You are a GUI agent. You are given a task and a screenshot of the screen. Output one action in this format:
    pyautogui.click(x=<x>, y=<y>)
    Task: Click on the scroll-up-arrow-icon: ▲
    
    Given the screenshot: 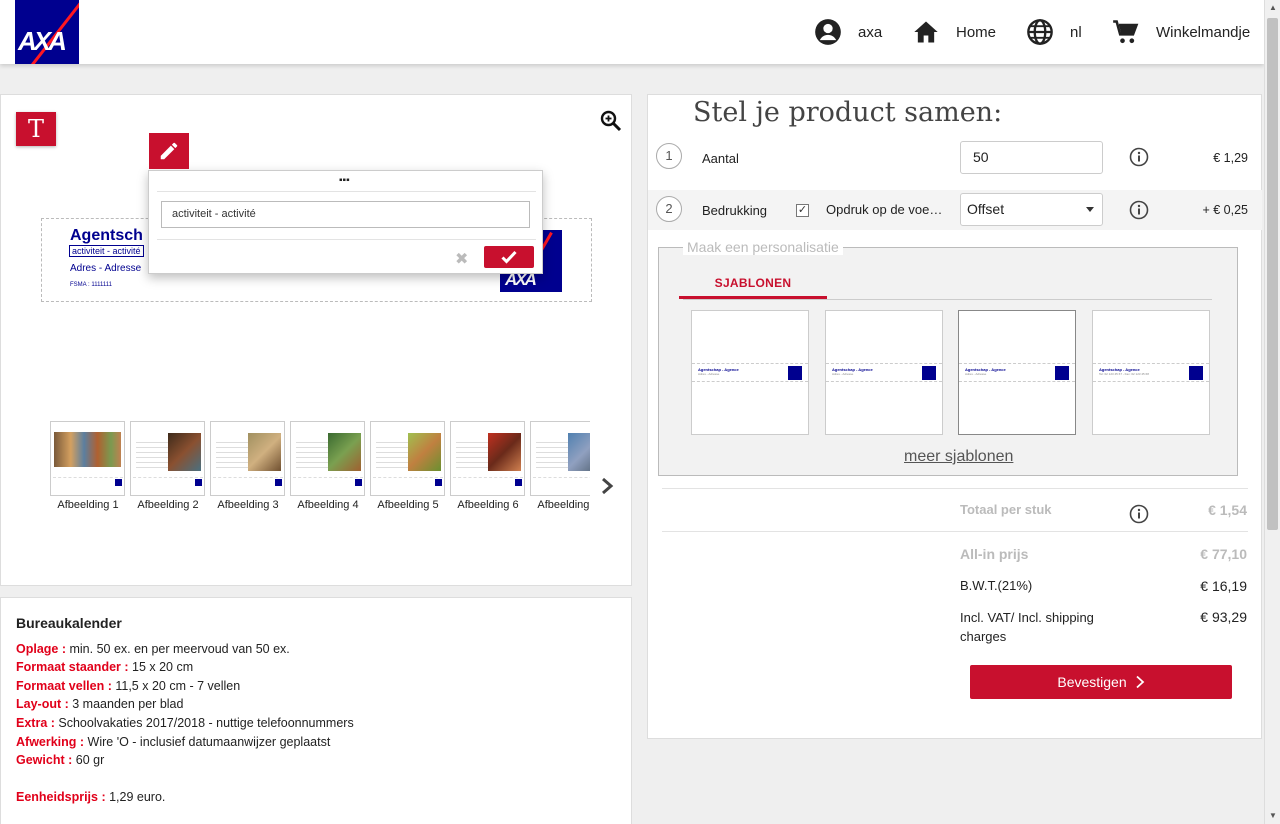 What is the action you would take?
    pyautogui.click(x=1272, y=8)
    